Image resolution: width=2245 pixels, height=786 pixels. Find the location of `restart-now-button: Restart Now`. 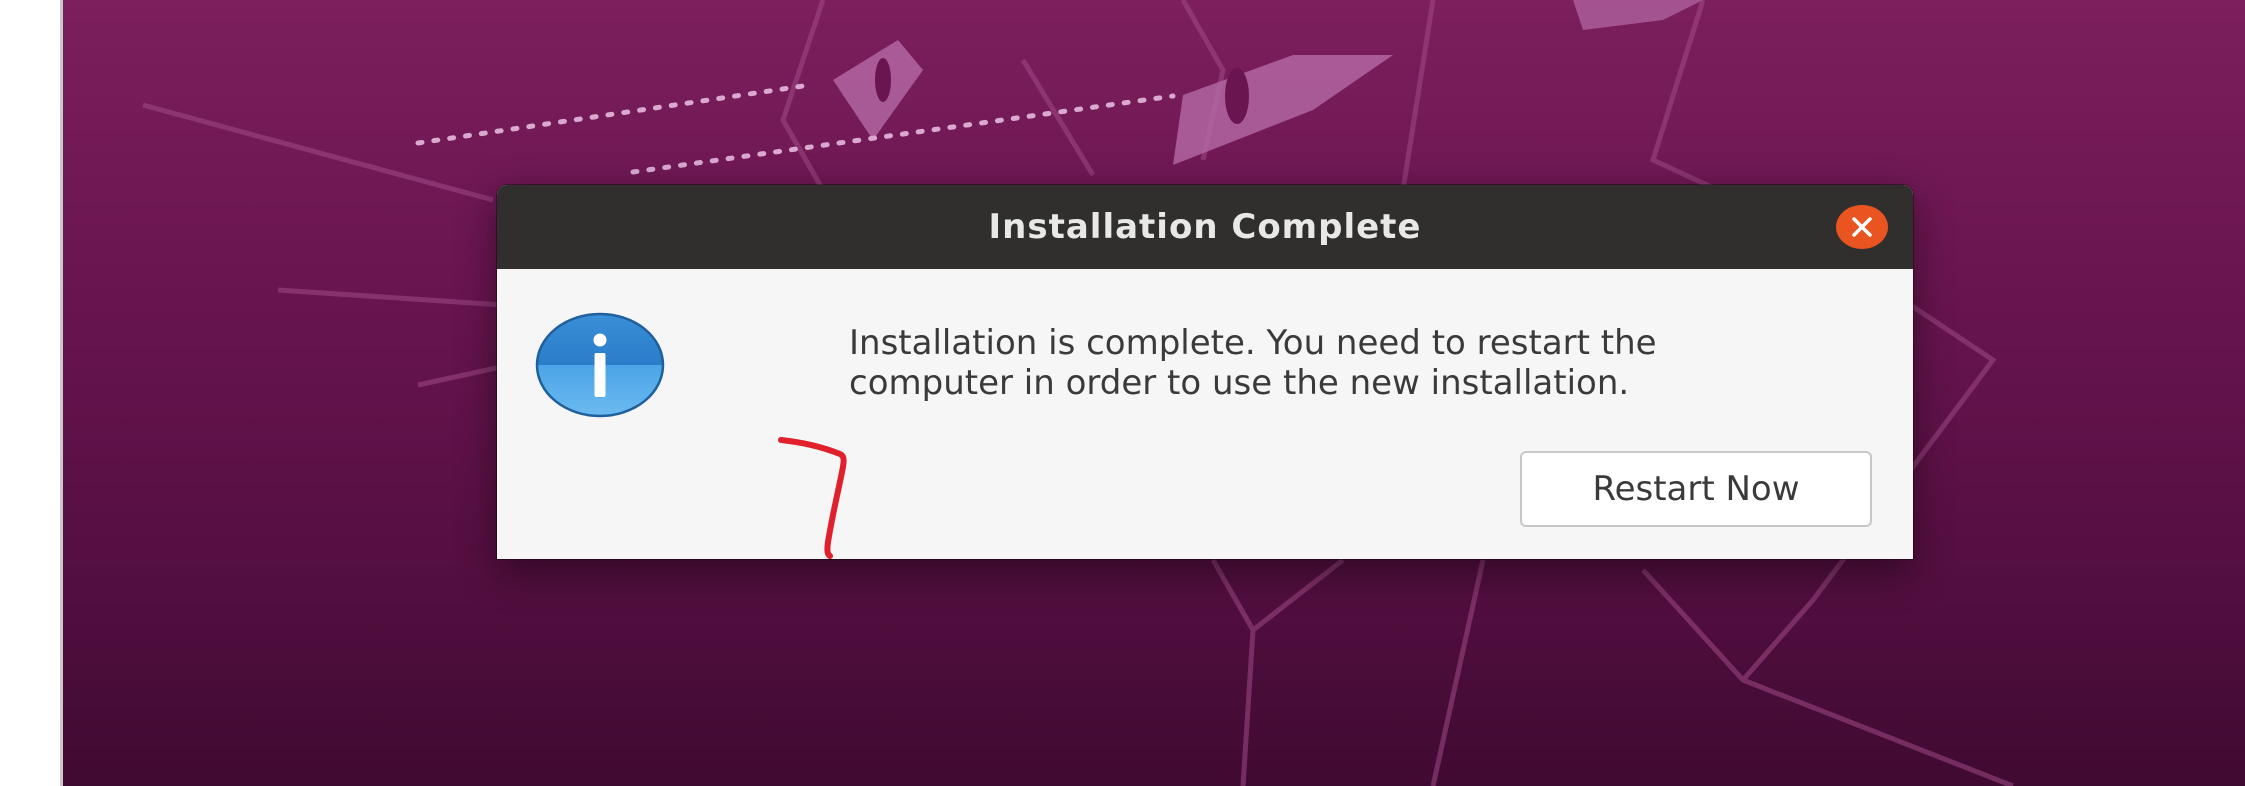

restart-now-button: Restart Now is located at coordinates (1696, 489).